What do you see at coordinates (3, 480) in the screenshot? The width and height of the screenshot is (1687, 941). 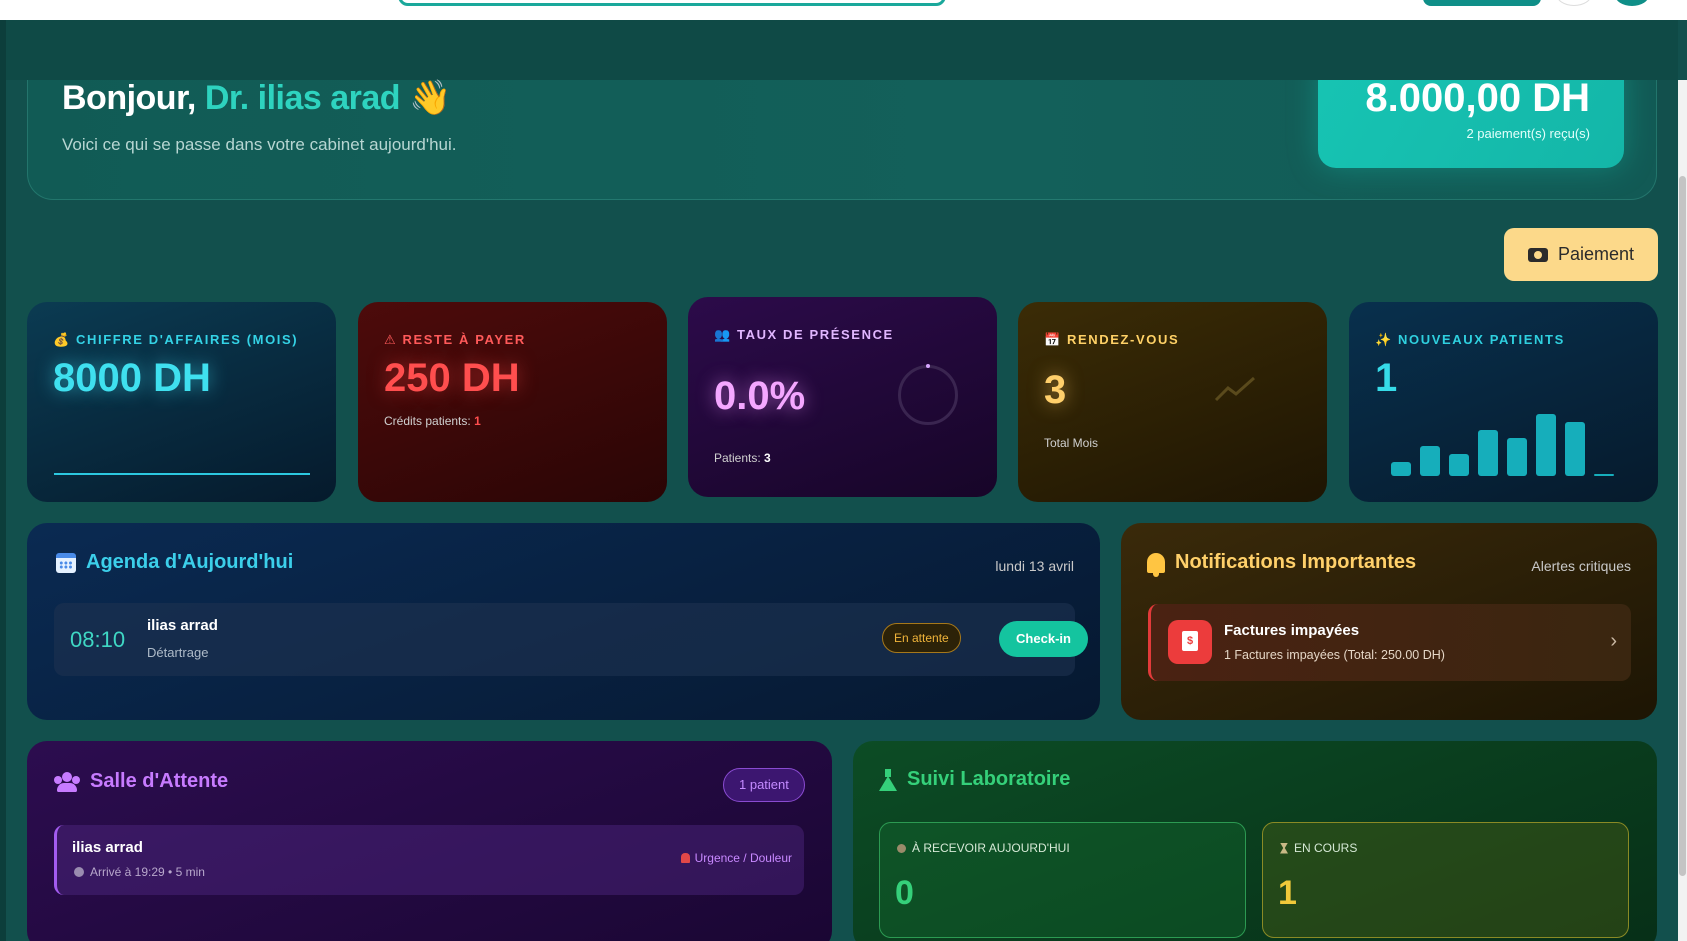 I see `sidebar-edge` at bounding box center [3, 480].